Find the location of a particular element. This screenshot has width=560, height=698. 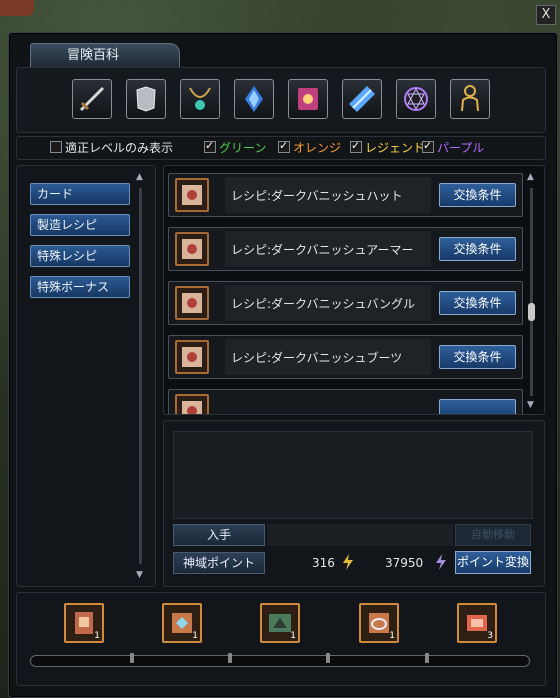

close-button: X is located at coordinates (546, 15).